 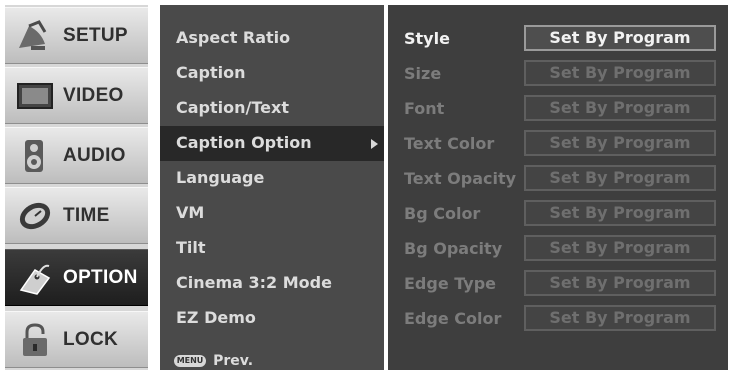 I want to click on tag-icon, so click(x=35, y=279).